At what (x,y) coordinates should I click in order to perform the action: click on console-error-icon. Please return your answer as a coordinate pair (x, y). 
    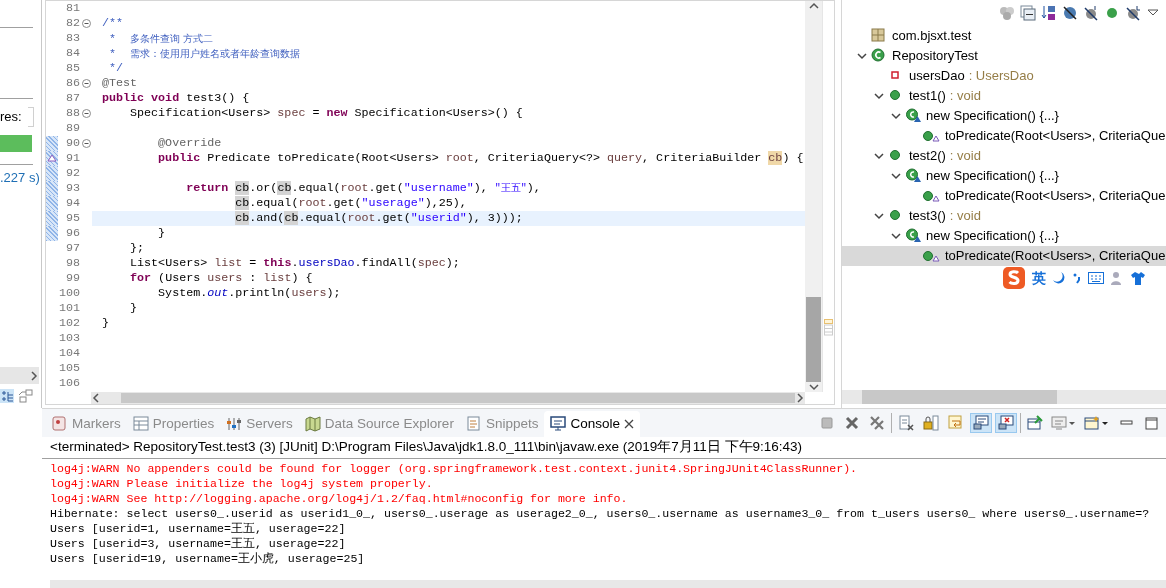
    Looking at the image, I should click on (1006, 423).